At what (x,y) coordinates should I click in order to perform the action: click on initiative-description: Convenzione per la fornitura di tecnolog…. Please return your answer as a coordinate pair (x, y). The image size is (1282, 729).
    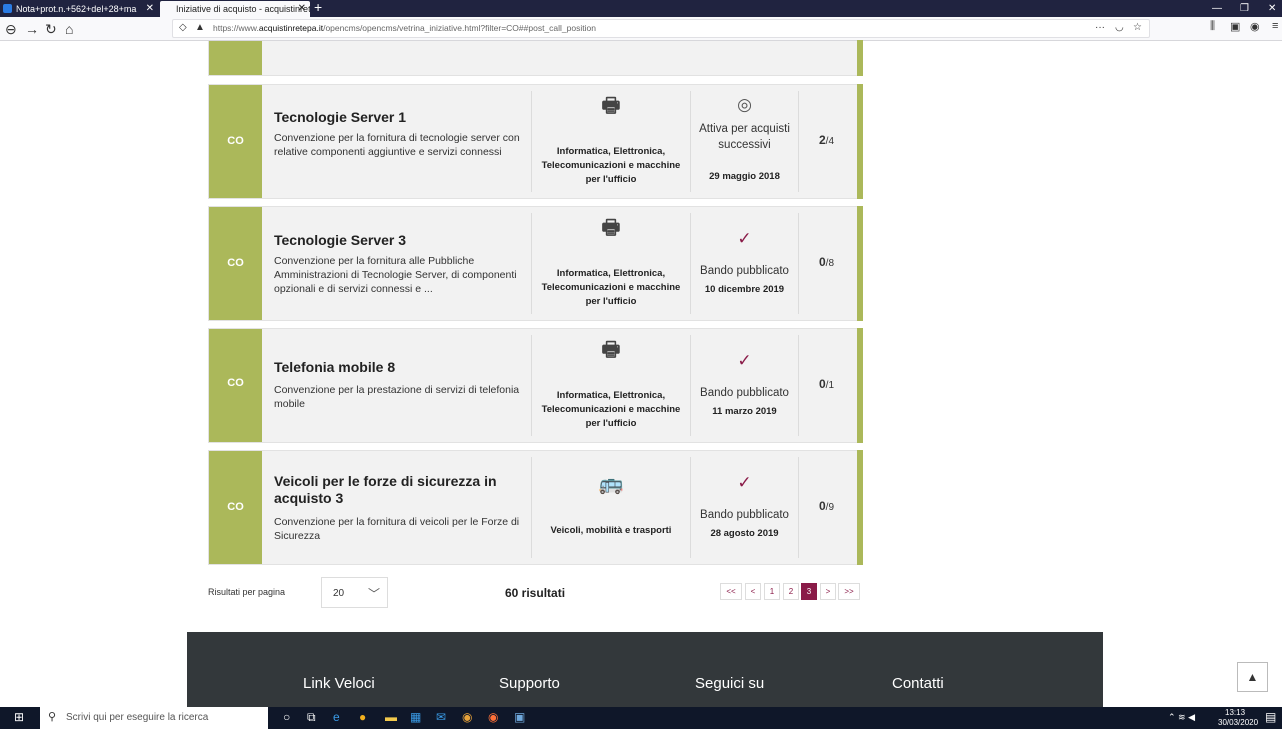
    Looking at the image, I should click on (397, 145).